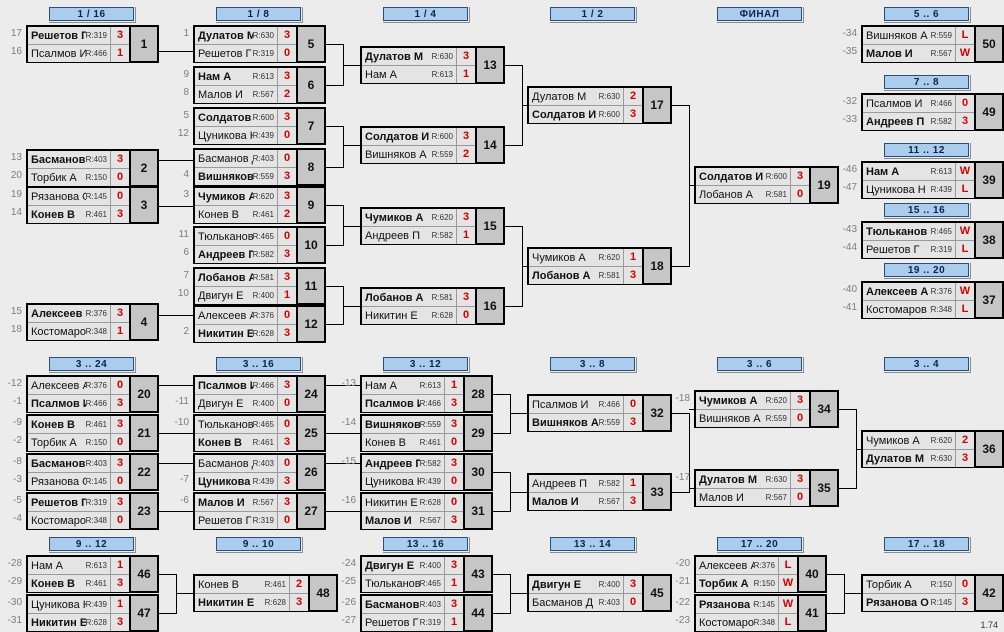  What do you see at coordinates (259, 394) in the screenshot?
I see `match-box: Псалмов И R:466 3 Двигун Е R:400 0 24` at bounding box center [259, 394].